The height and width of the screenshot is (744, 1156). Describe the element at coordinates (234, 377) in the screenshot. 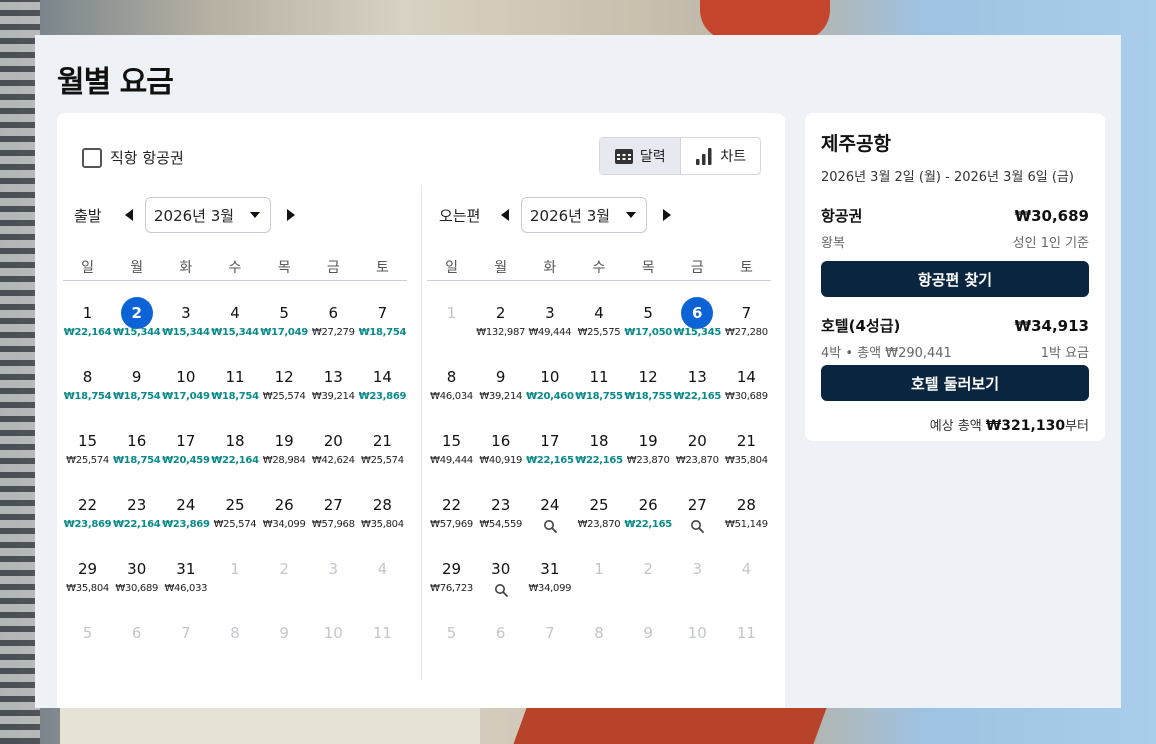

I see `calendar-day: 11 ₩18,754` at that location.